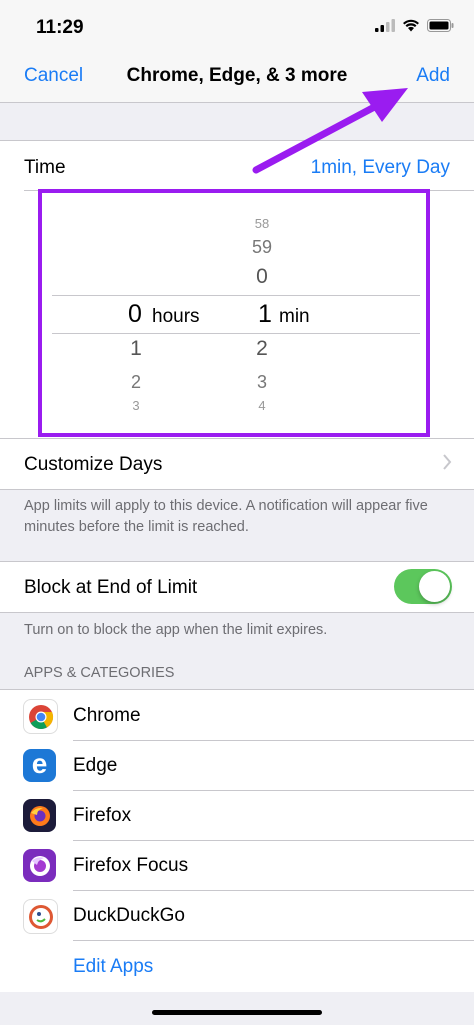  What do you see at coordinates (93, 464) in the screenshot?
I see `customize-days-label: Customize Days` at bounding box center [93, 464].